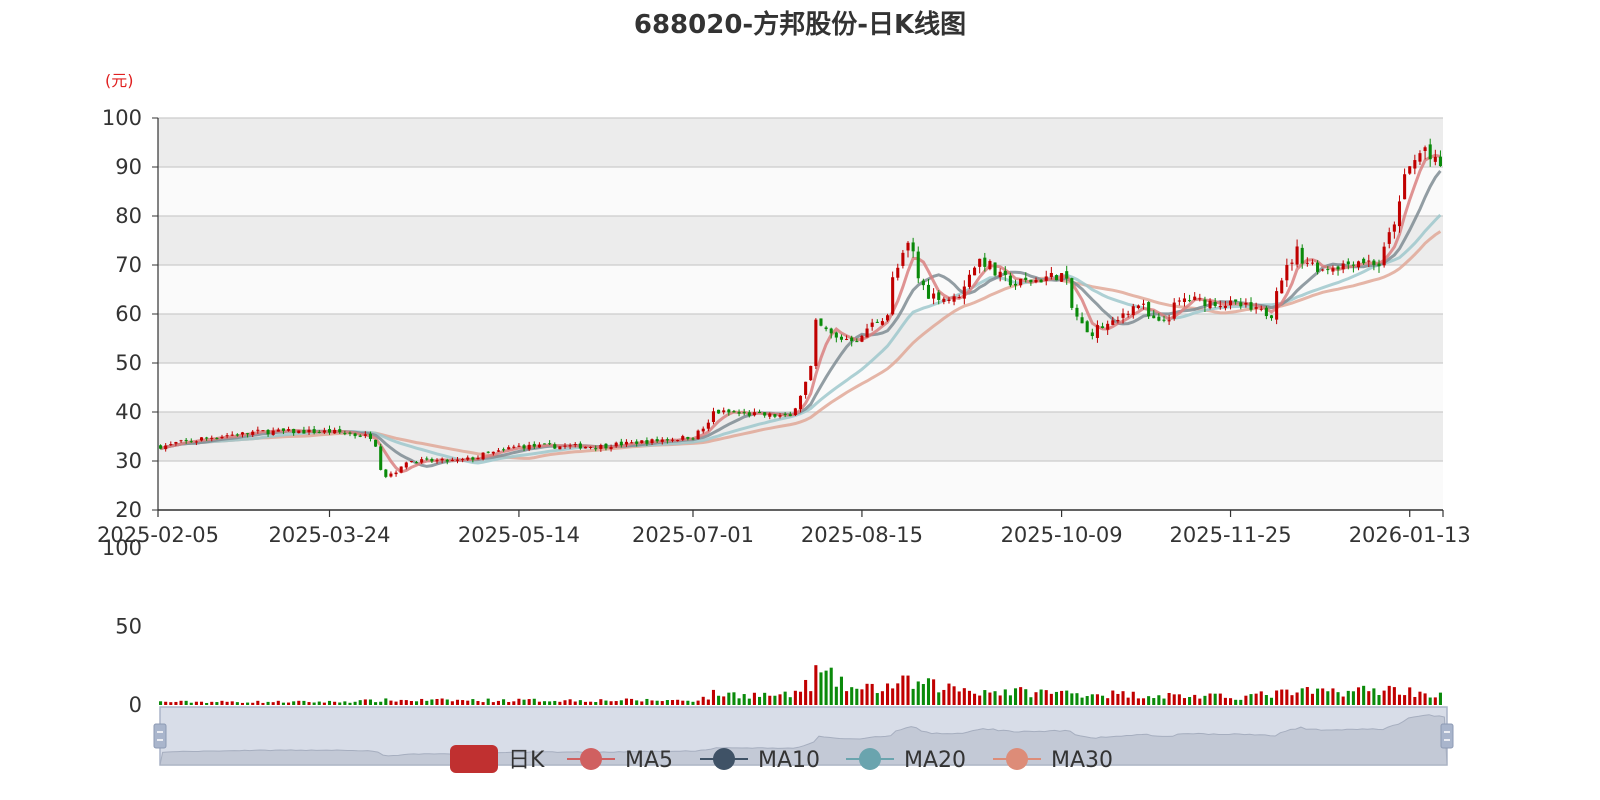 This screenshot has width=1600, height=800. I want to click on chart-title: 688020-方邦股份-日K线图, so click(800, 24).